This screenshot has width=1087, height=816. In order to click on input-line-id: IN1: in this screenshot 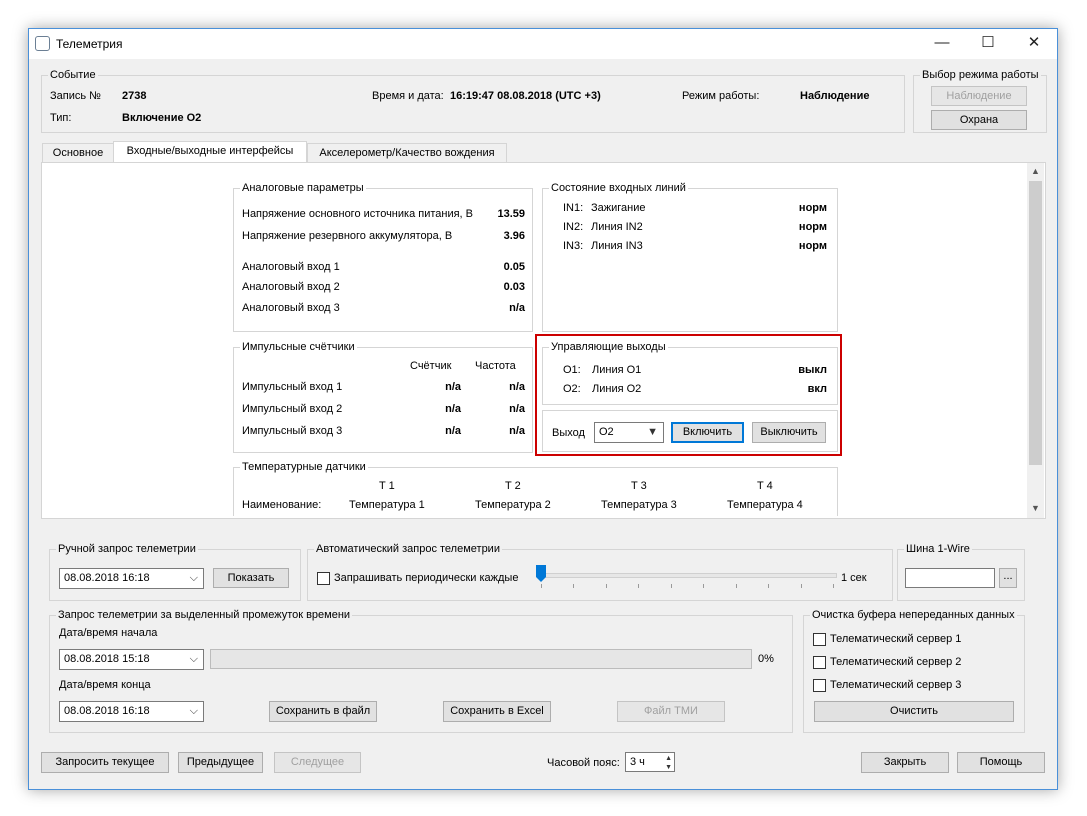, I will do `click(573, 208)`.